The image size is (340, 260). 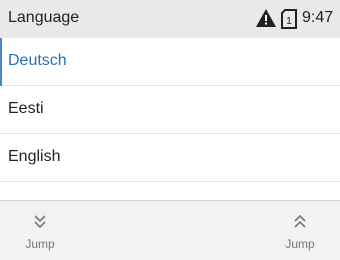 What do you see at coordinates (300, 221) in the screenshot?
I see `chevron-double-up-icon` at bounding box center [300, 221].